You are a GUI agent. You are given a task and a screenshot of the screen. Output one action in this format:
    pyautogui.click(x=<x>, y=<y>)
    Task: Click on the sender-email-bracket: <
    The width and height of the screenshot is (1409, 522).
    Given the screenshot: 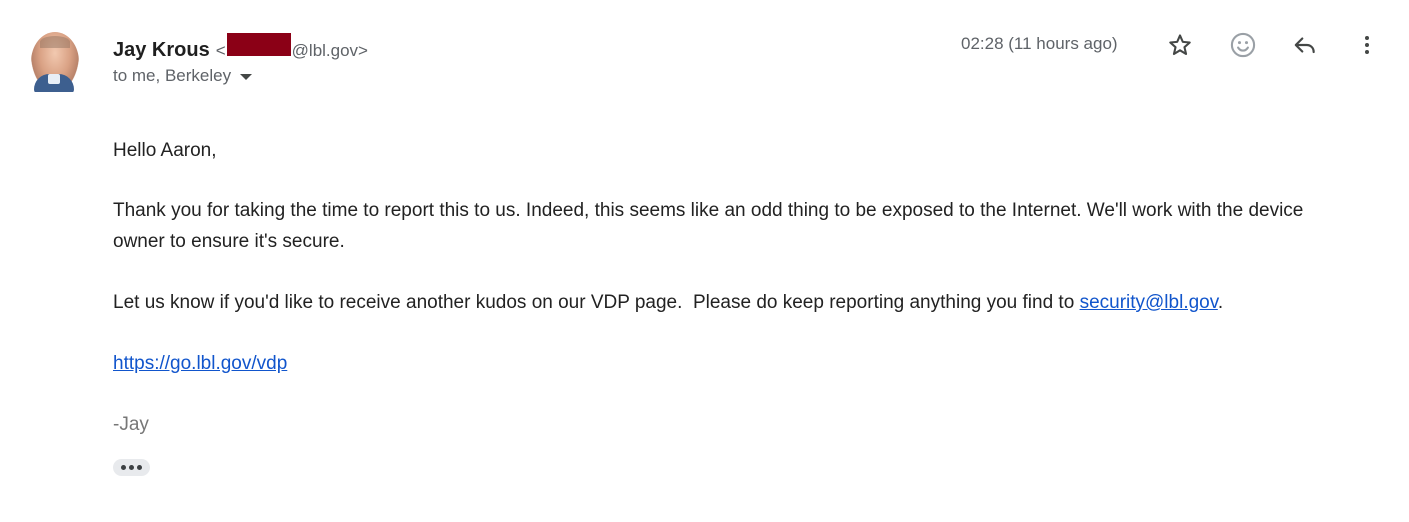 What is the action you would take?
    pyautogui.click(x=220, y=50)
    